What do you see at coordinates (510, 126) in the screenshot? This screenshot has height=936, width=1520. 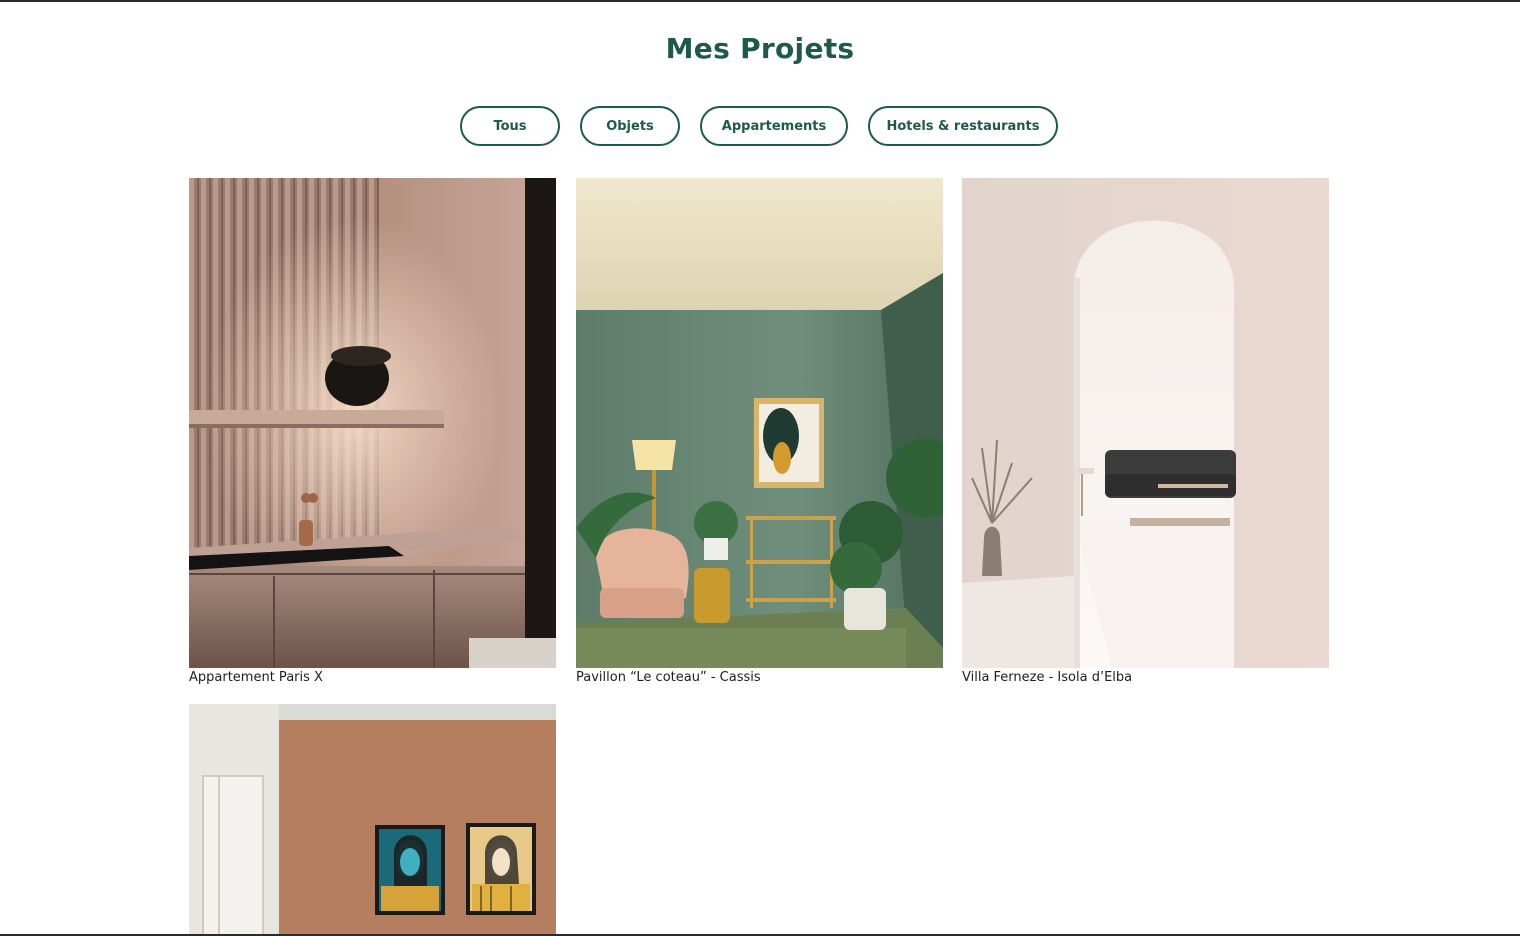 I see `filter-button-tous: Tous` at bounding box center [510, 126].